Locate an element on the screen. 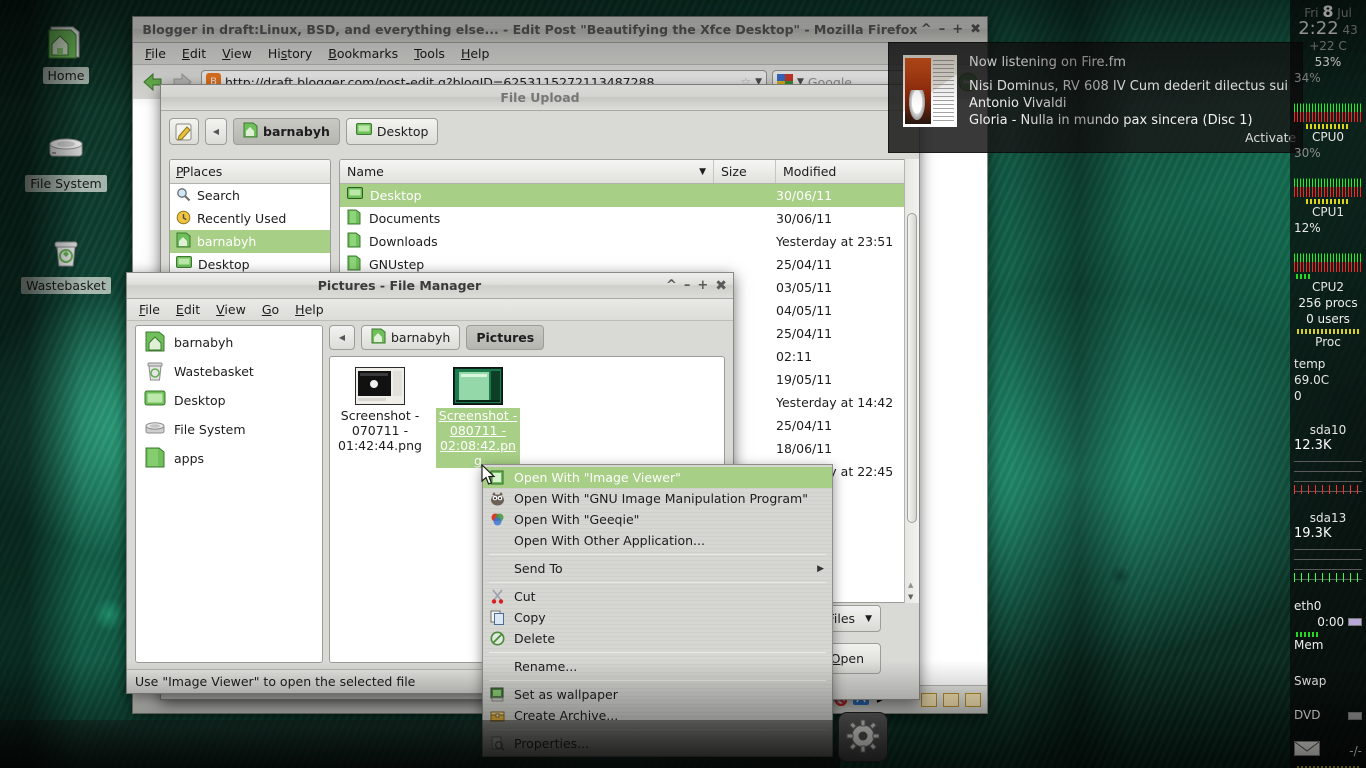 This screenshot has height=768, width=1366. conky-cpu1-label: CPU1 is located at coordinates (1328, 212).